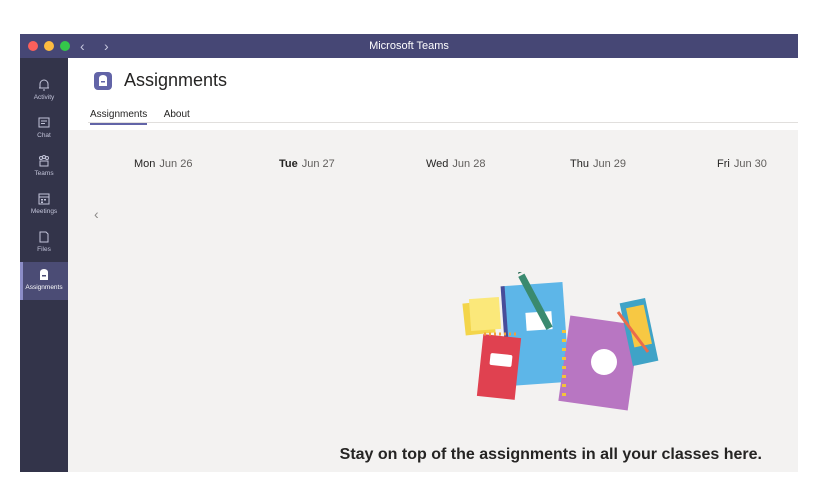 The image size is (821, 480). What do you see at coordinates (723, 164) in the screenshot?
I see `day-weekday: Fri` at bounding box center [723, 164].